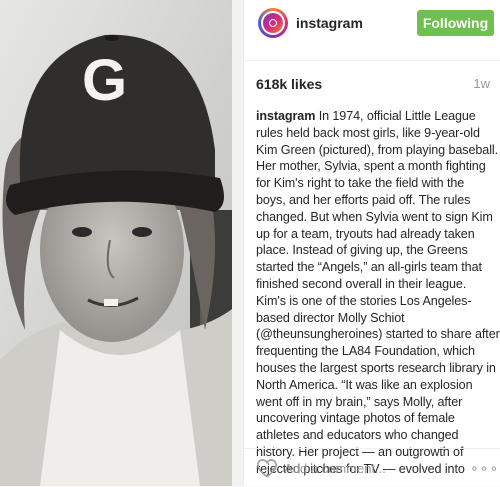 The image size is (500, 487). I want to click on likes-count: 618k likes, so click(289, 84).